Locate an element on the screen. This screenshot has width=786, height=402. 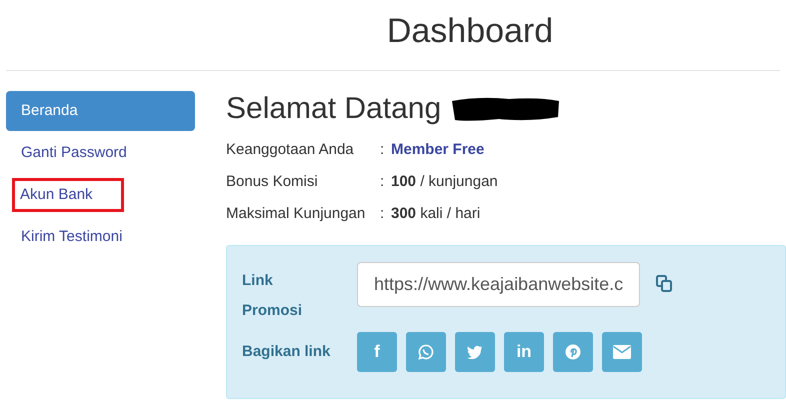
info-value: 100 / kunjungan is located at coordinates (444, 182).